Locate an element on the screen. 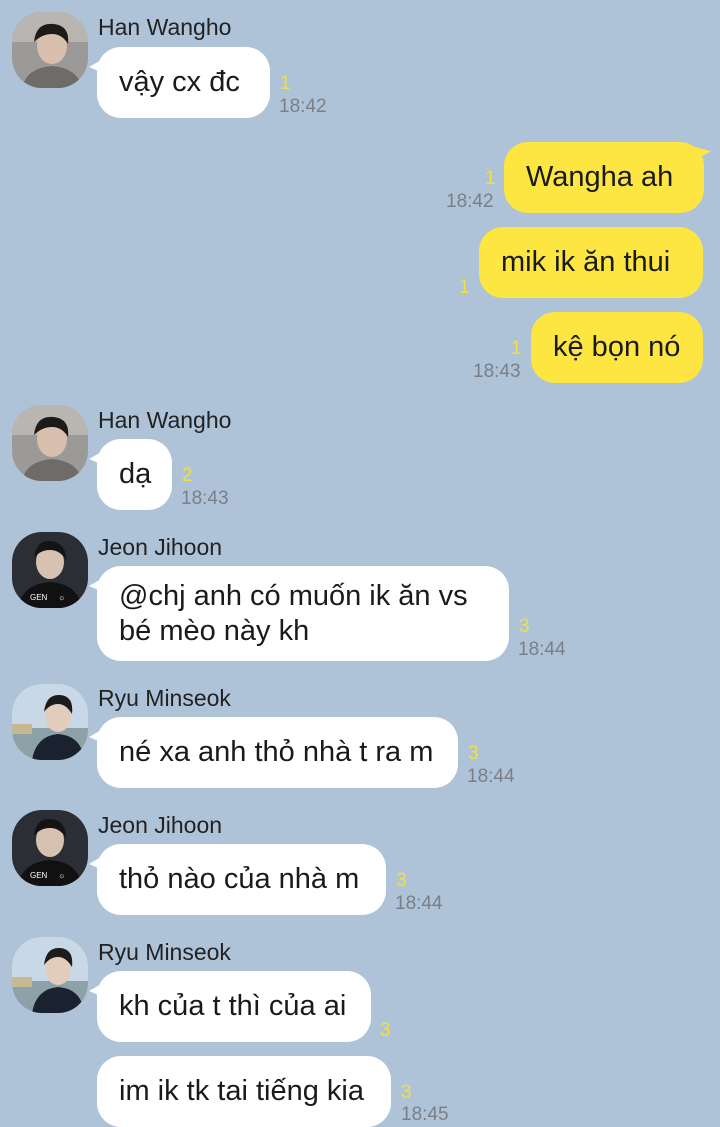 The image size is (720, 1127). message-bubble: dạ is located at coordinates (130, 474).